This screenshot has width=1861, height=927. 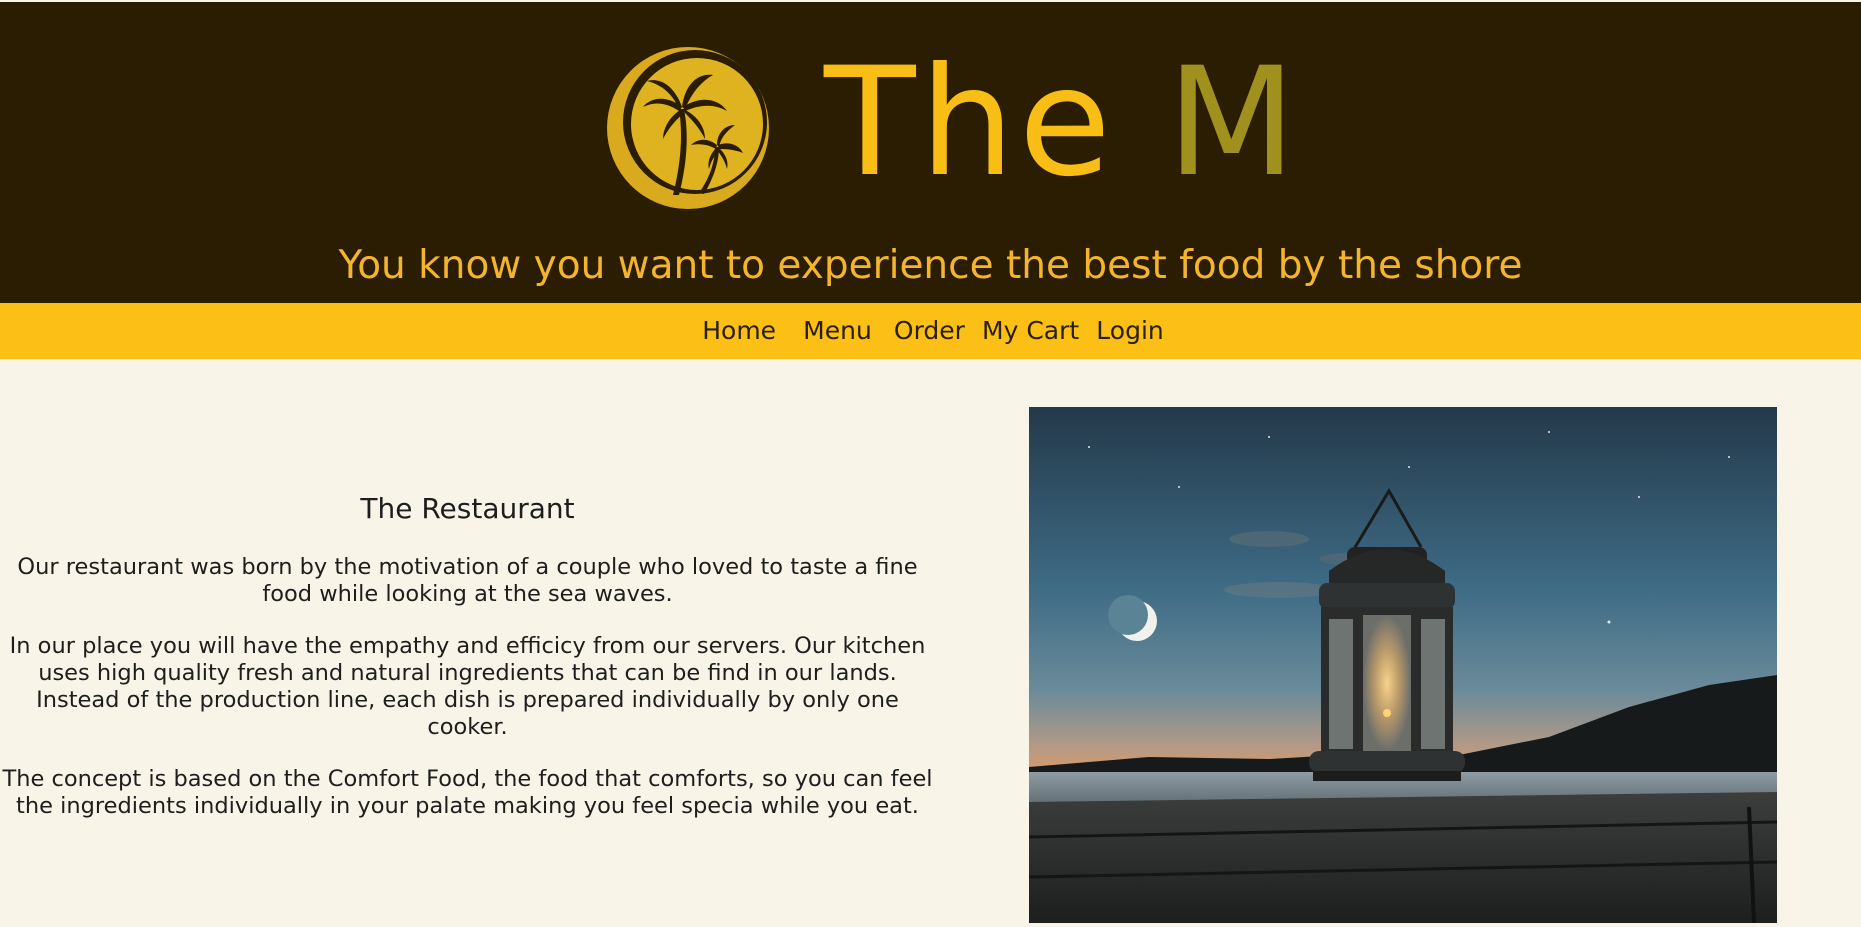 I want to click on nav-items: Home Menu Order My Cart Login, so click(x=930, y=324).